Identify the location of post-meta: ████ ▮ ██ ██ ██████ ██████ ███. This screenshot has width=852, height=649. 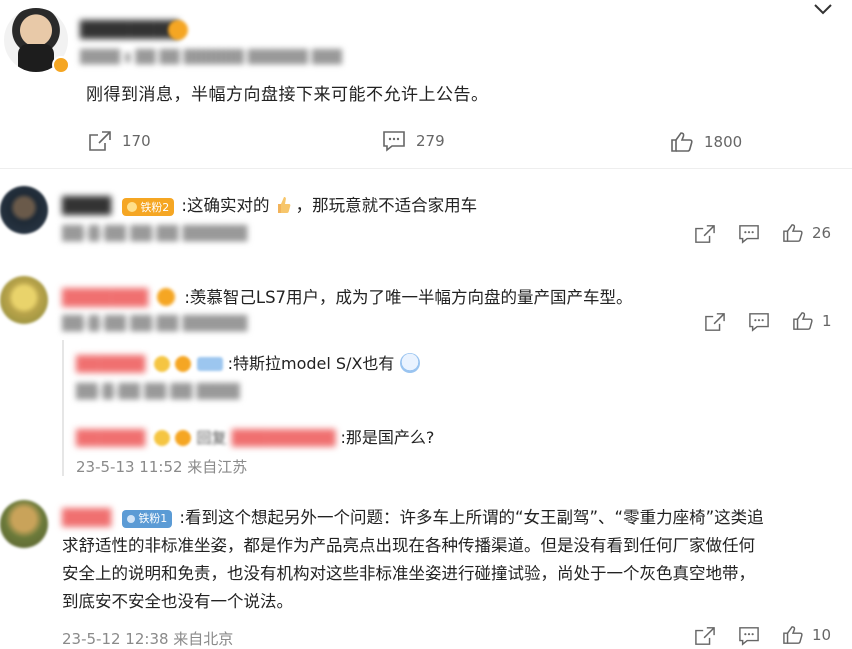
(211, 57).